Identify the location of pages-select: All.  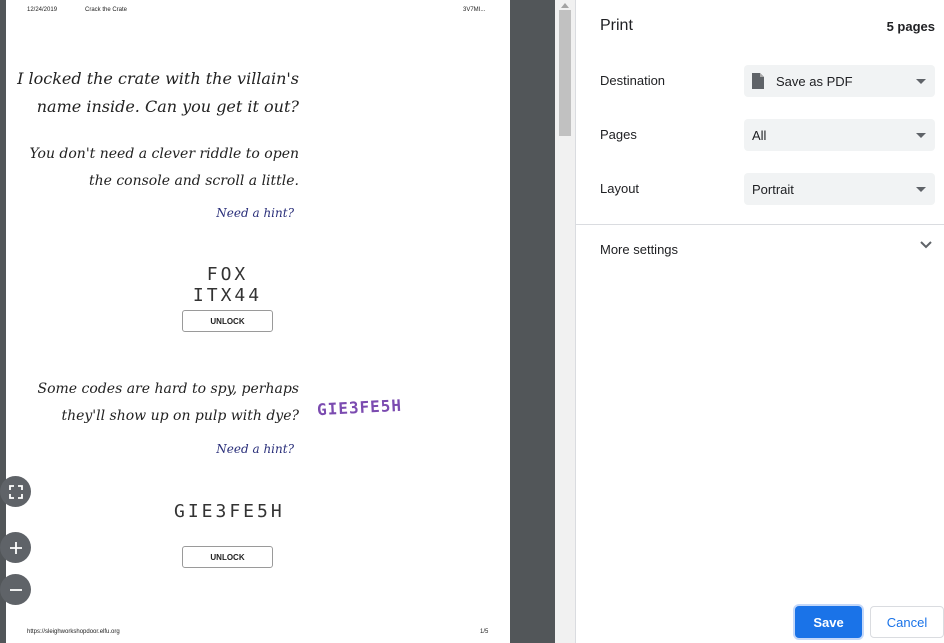
(839, 135).